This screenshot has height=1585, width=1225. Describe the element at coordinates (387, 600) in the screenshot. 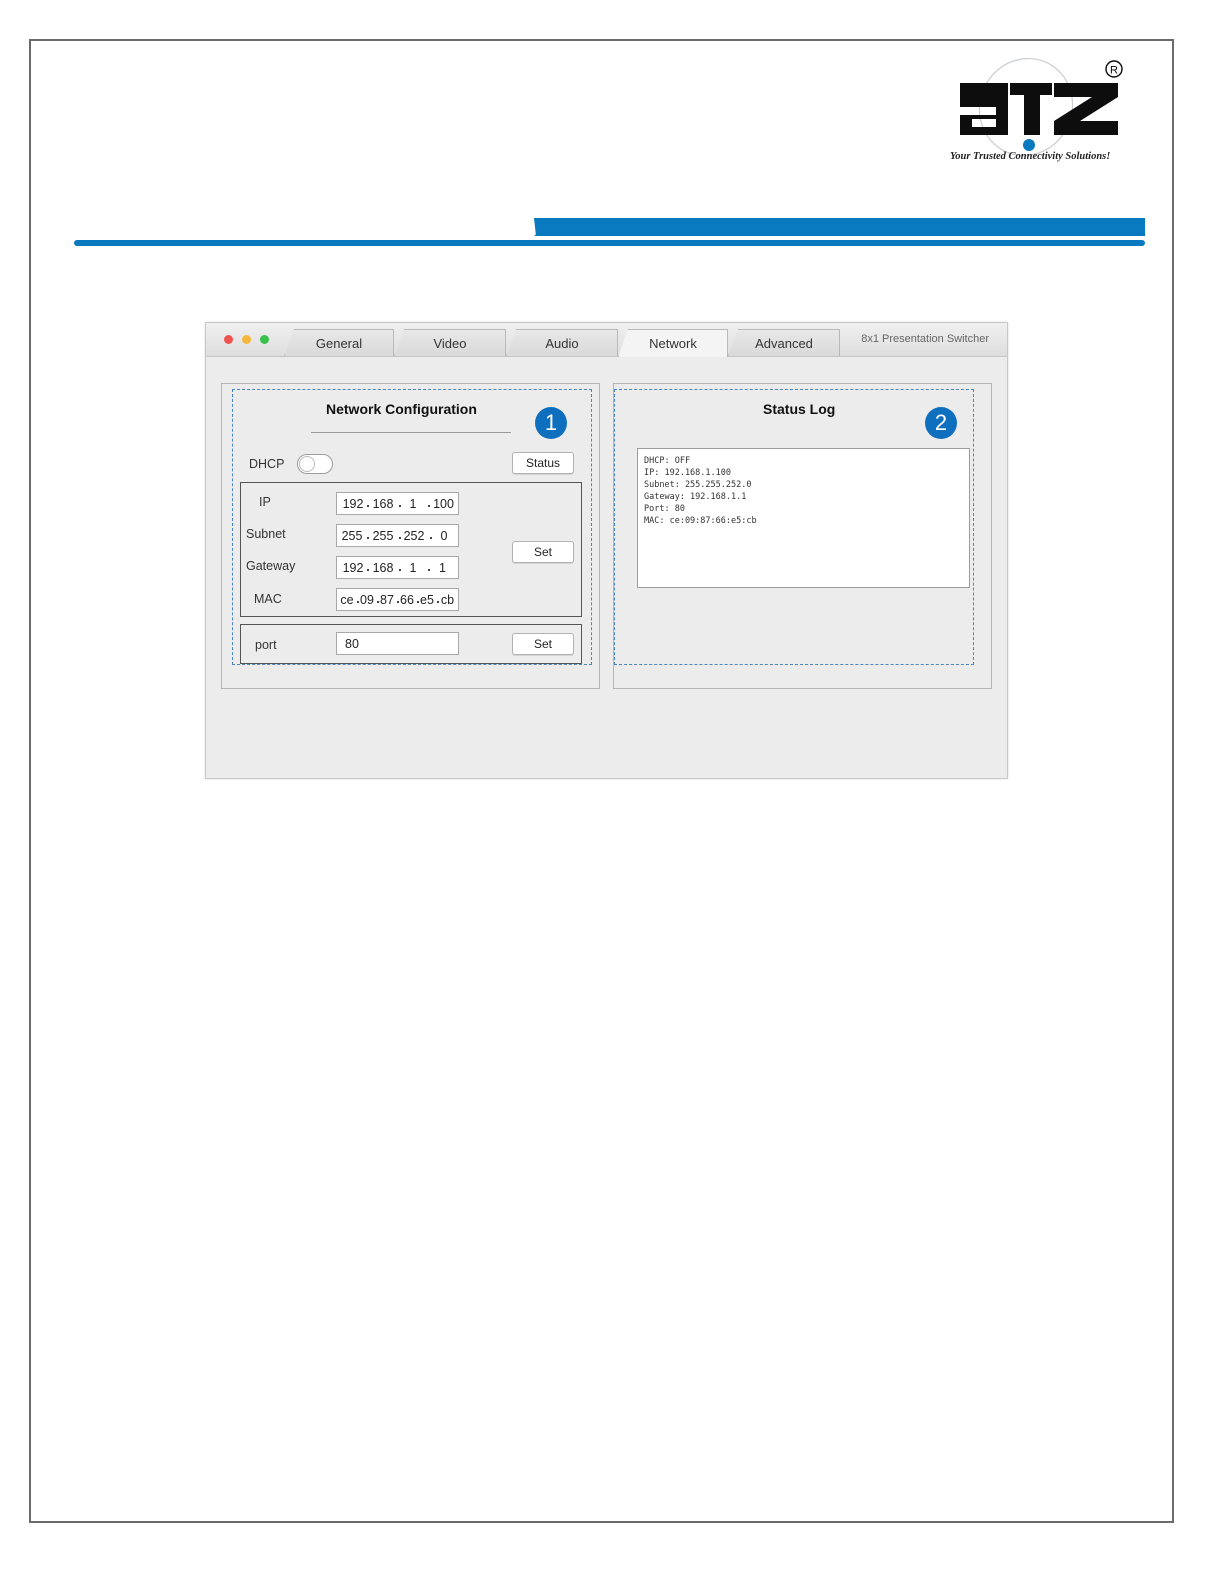

I see `mac-byte-3: 87` at that location.